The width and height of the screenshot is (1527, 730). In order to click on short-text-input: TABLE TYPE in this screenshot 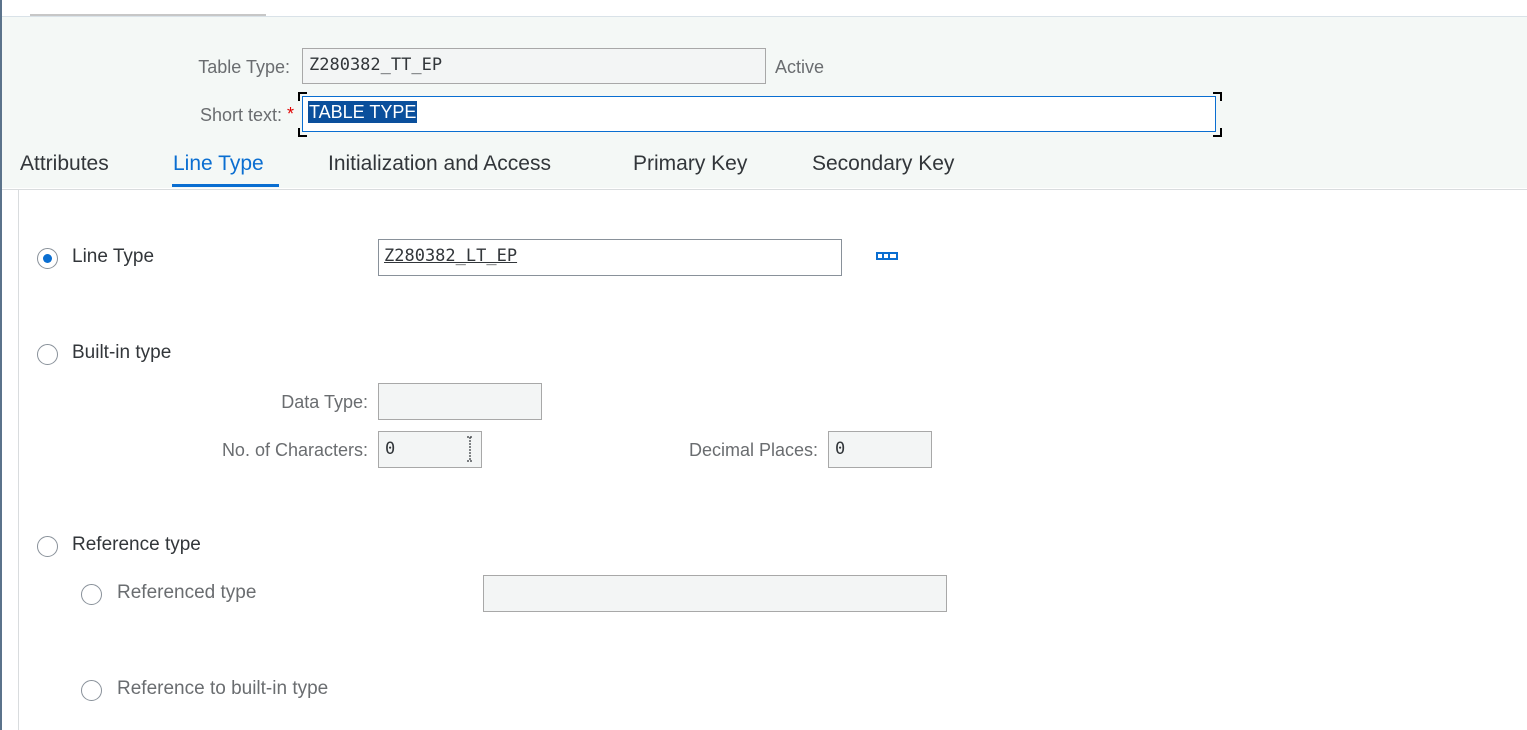, I will do `click(759, 114)`.